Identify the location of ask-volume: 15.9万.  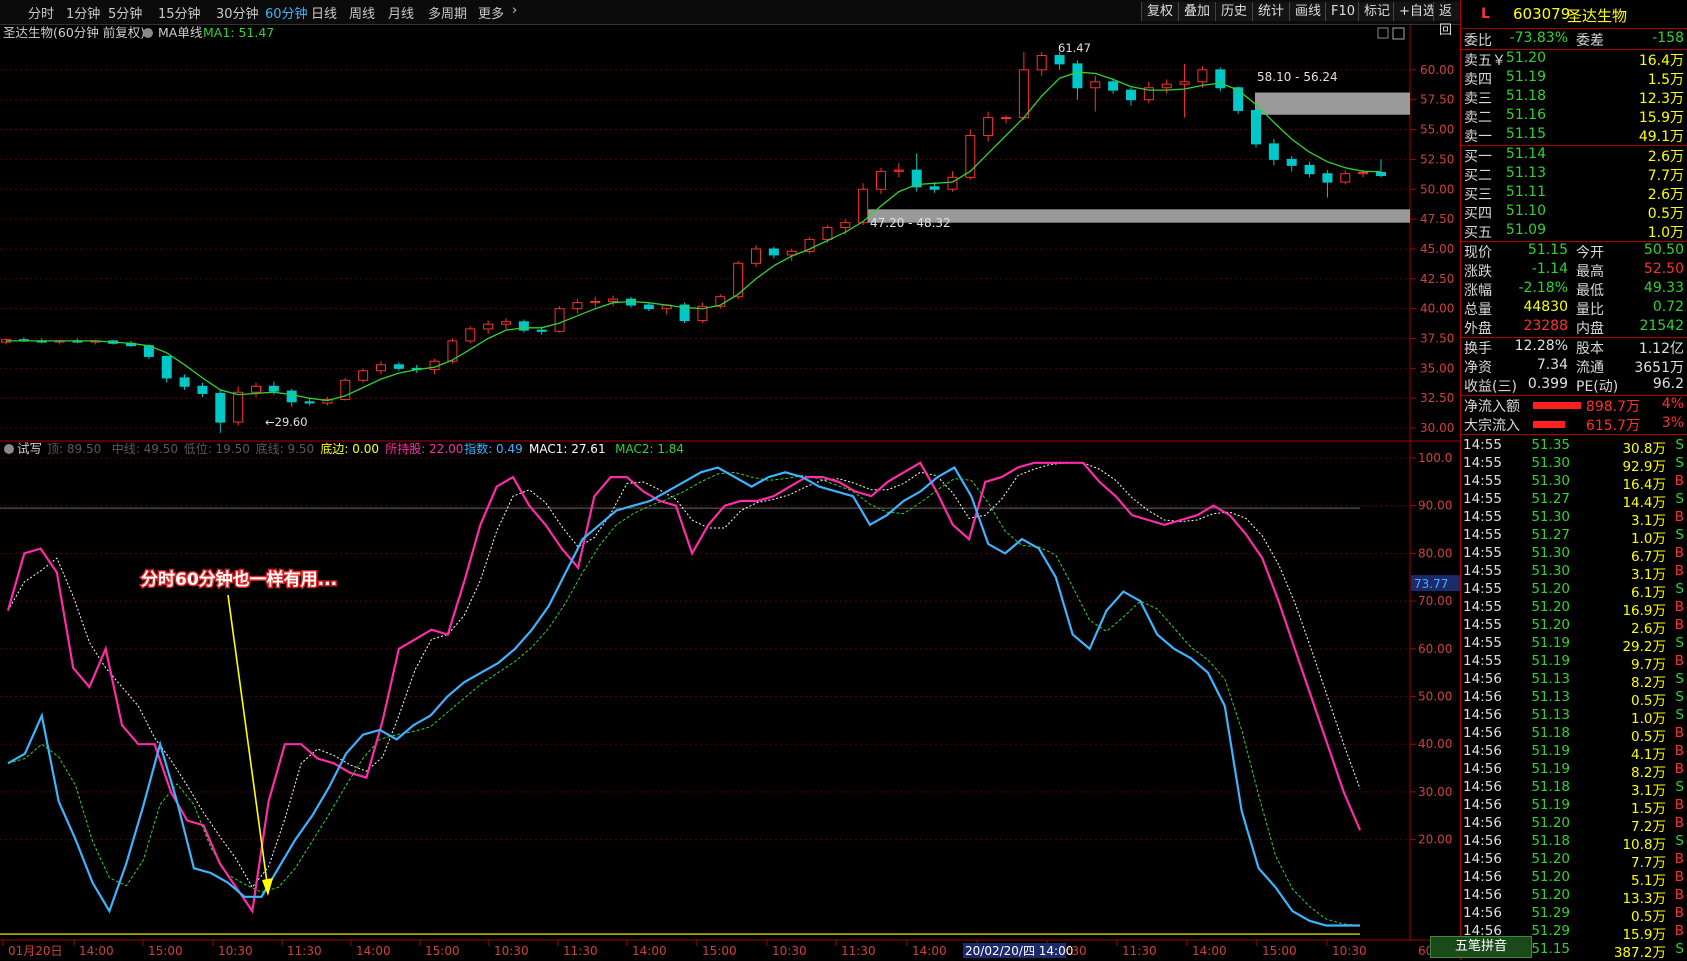
(1661, 118).